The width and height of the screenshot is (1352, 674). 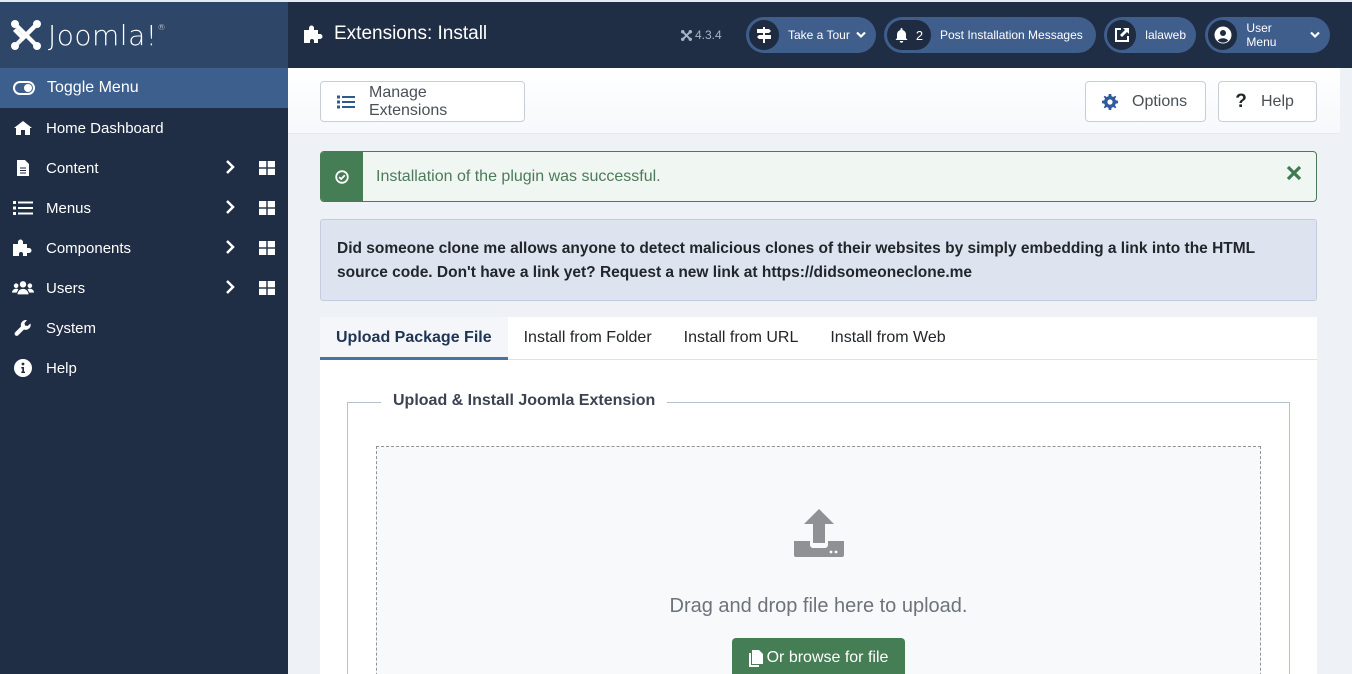 What do you see at coordinates (144, 208) in the screenshot?
I see `sidebar-item-menus: Menus` at bounding box center [144, 208].